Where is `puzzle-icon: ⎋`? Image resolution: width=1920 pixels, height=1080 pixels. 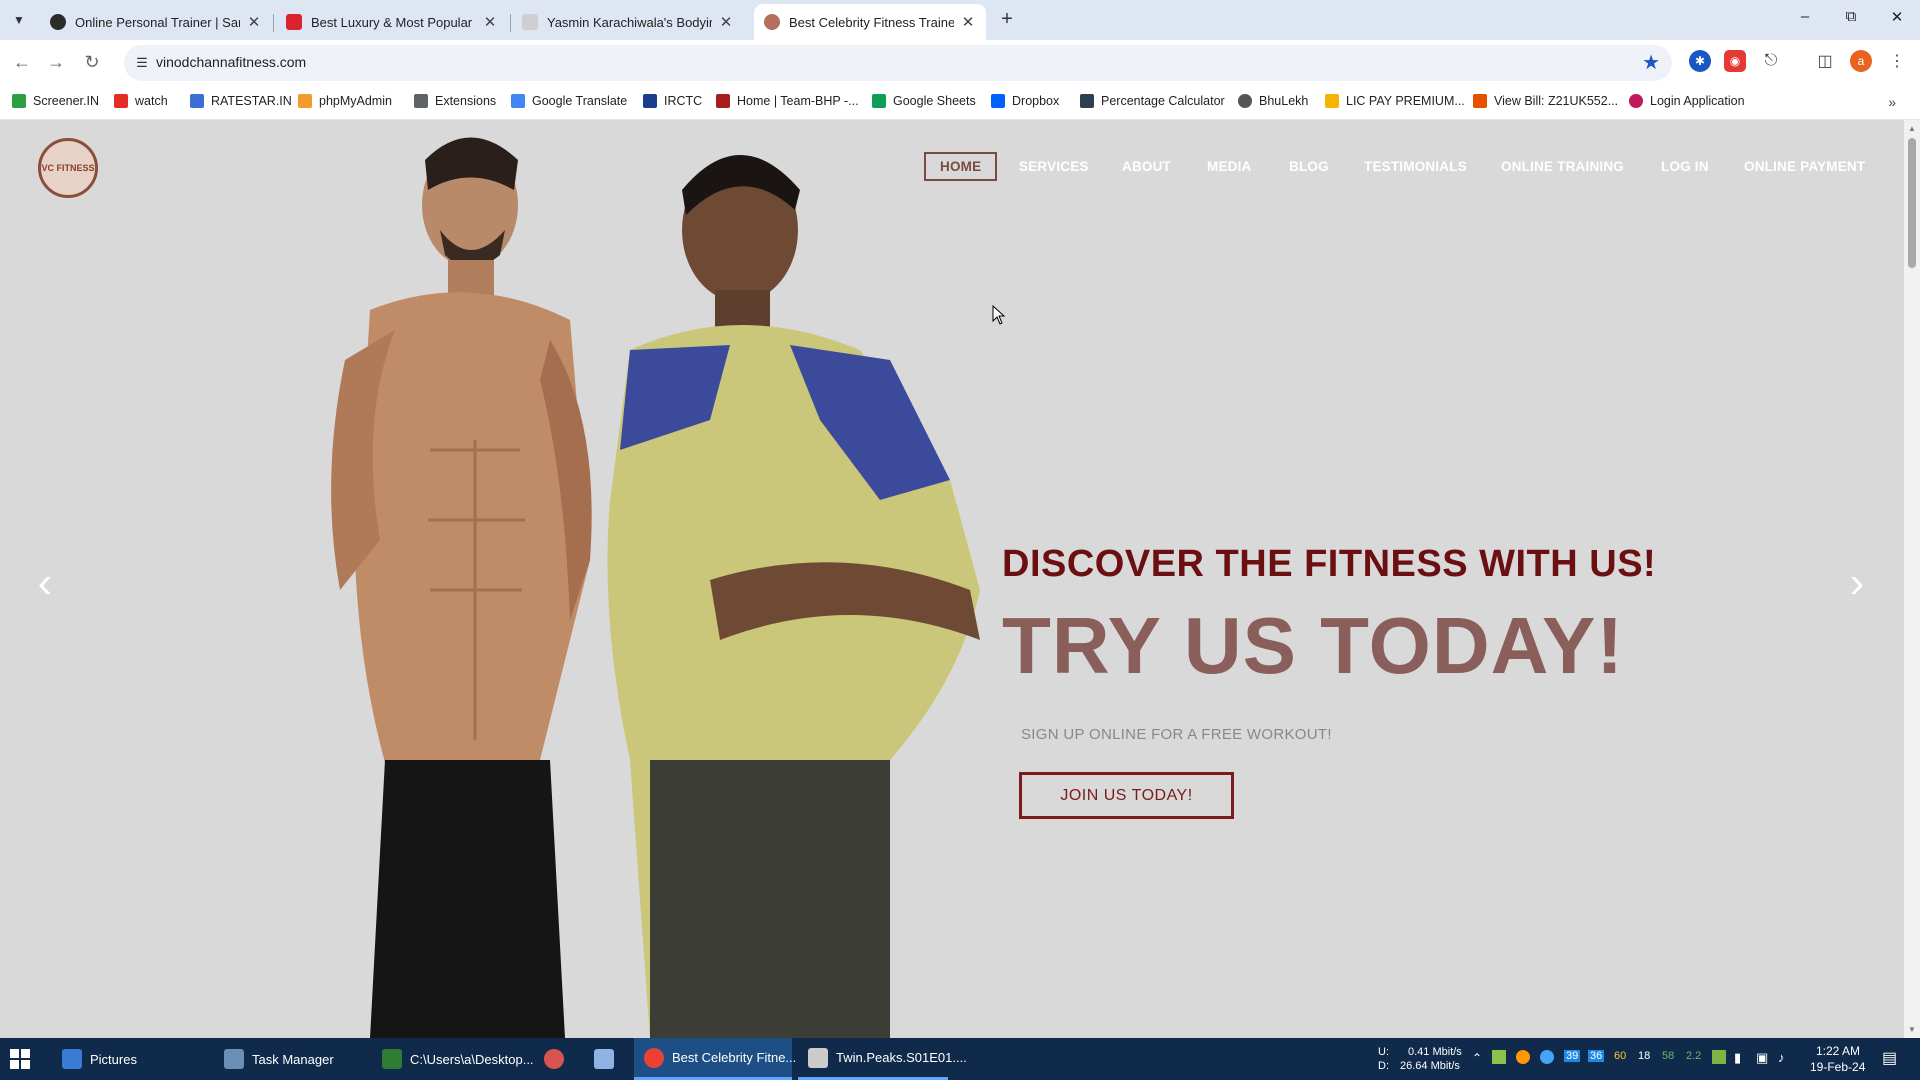
puzzle-icon: ⎋ is located at coordinates (1771, 61).